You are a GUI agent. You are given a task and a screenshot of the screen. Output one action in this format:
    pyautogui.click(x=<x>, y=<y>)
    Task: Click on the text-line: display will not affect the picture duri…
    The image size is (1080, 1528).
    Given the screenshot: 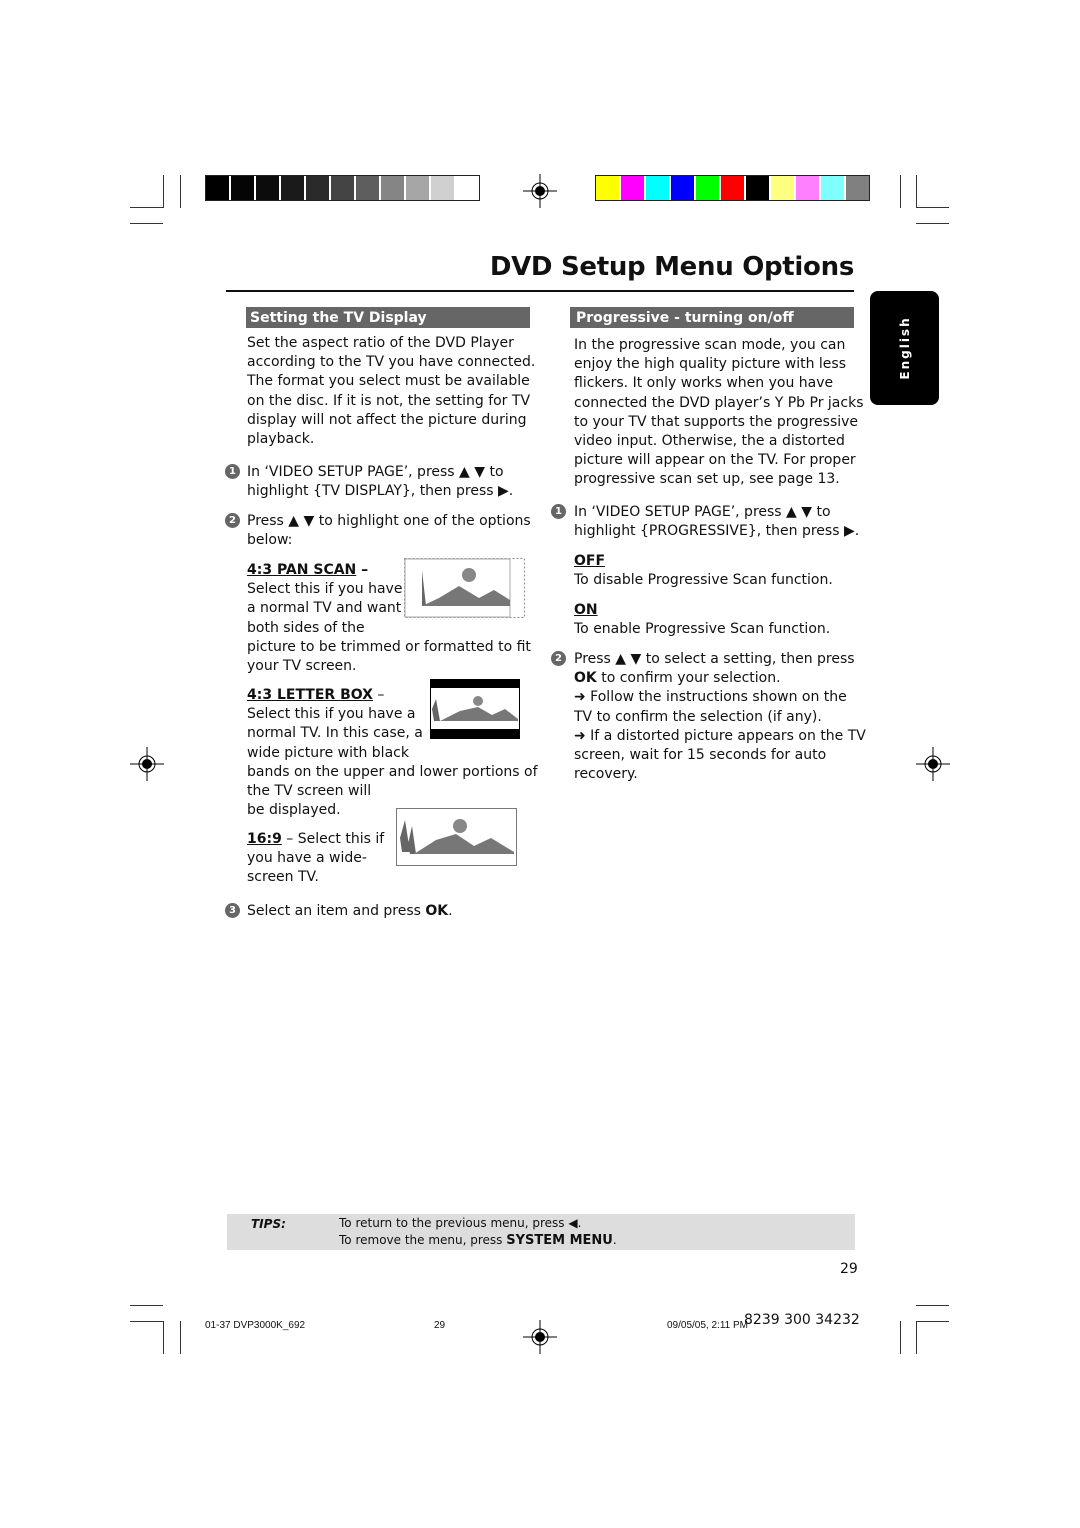 What is the action you would take?
    pyautogui.click(x=387, y=419)
    